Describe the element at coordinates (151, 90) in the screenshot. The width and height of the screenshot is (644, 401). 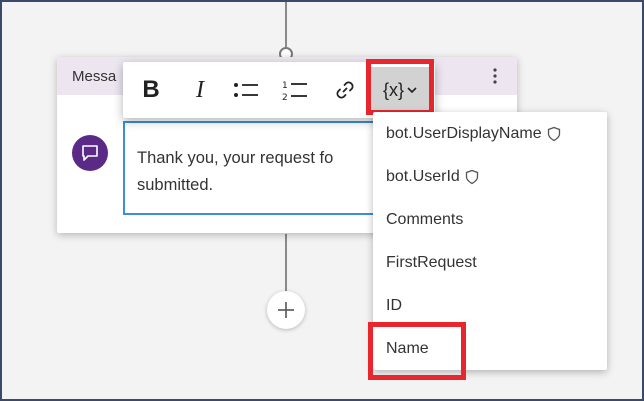
I see `bold-button: B` at that location.